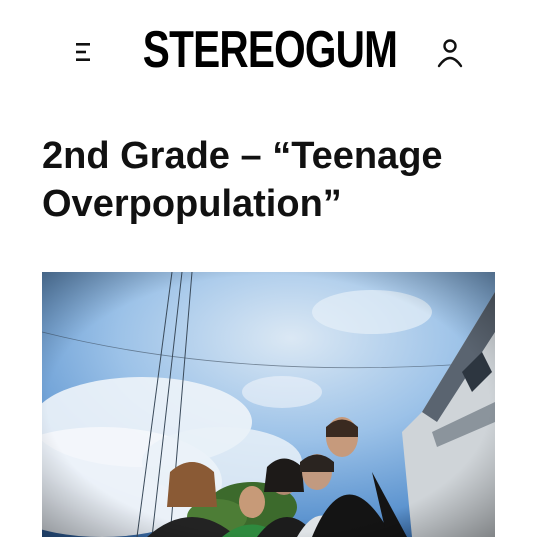 This screenshot has width=537, height=537. What do you see at coordinates (242, 180) in the screenshot?
I see `article-headline: 2nd Grade – “Teenage Overpopulation”` at bounding box center [242, 180].